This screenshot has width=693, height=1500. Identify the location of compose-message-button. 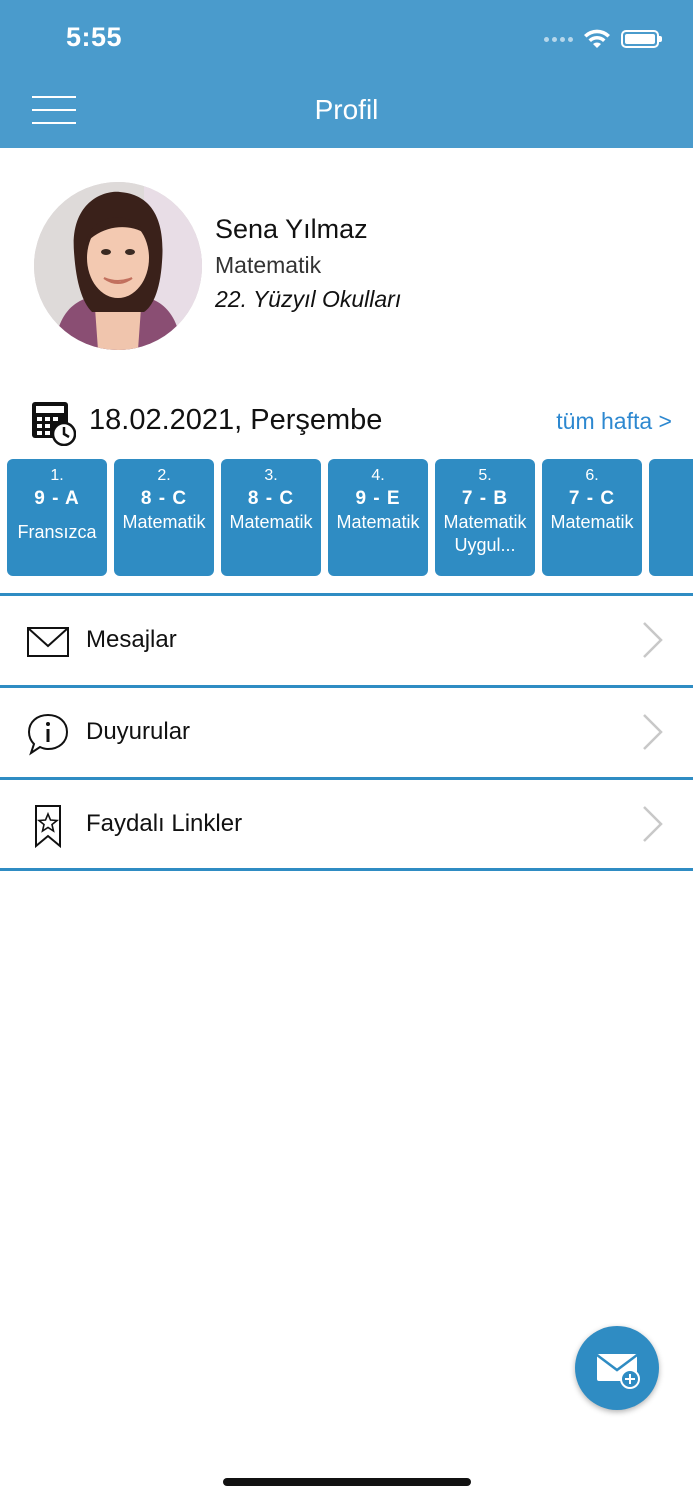
(617, 1368).